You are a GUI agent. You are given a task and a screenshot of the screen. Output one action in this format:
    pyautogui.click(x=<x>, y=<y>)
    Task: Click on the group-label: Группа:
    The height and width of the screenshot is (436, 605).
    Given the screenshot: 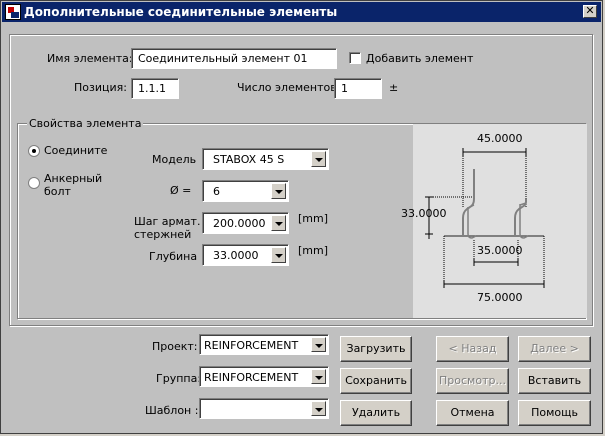 What is the action you would take?
    pyautogui.click(x=179, y=378)
    